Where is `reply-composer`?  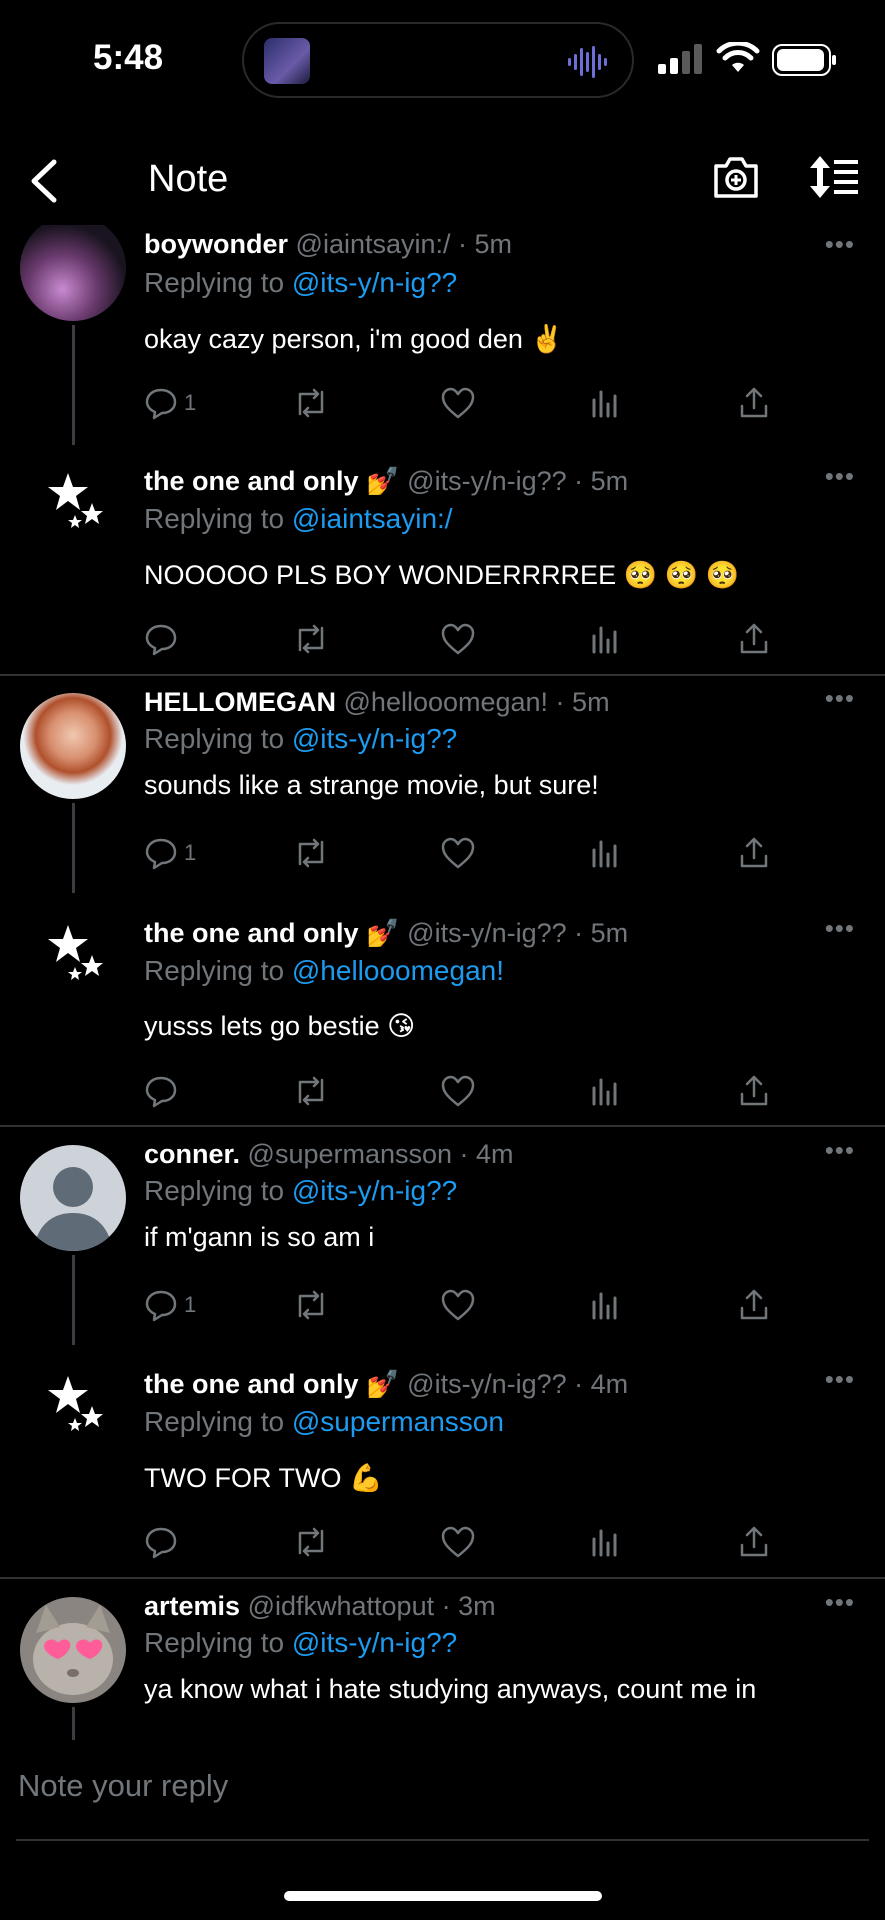
reply-composer is located at coordinates (442, 1792).